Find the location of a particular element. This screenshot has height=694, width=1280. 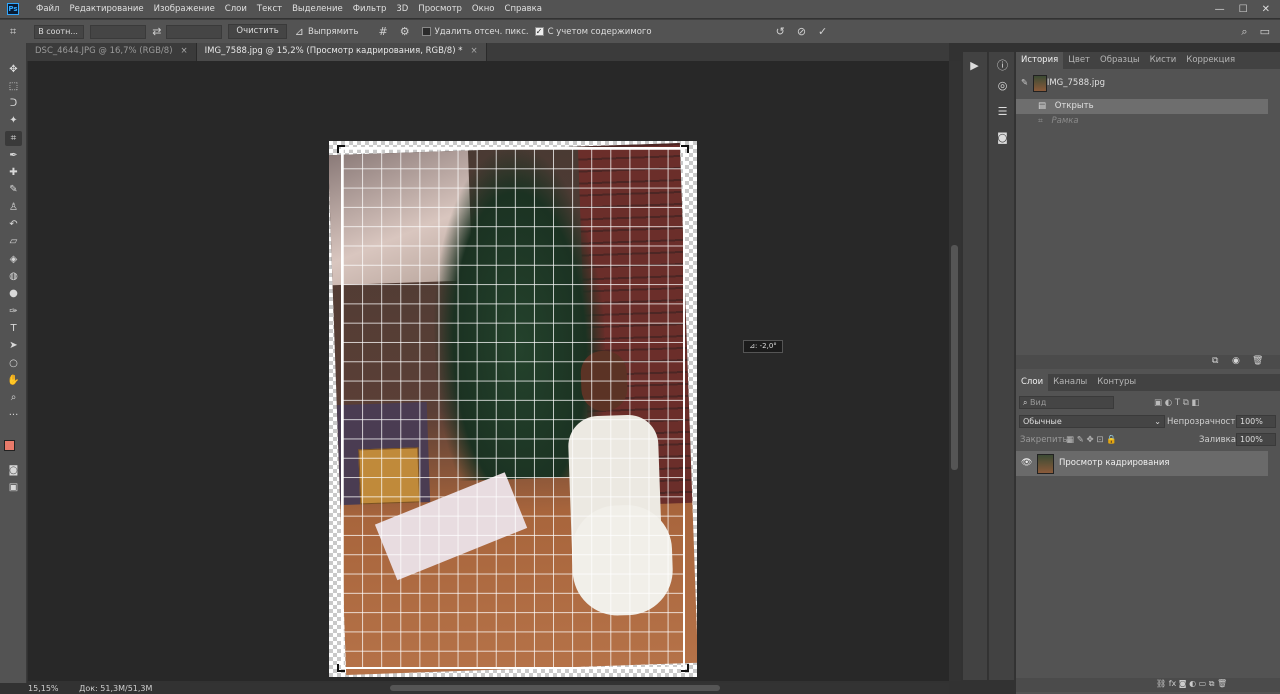

crop-handle-top-left is located at coordinates (341, 149).